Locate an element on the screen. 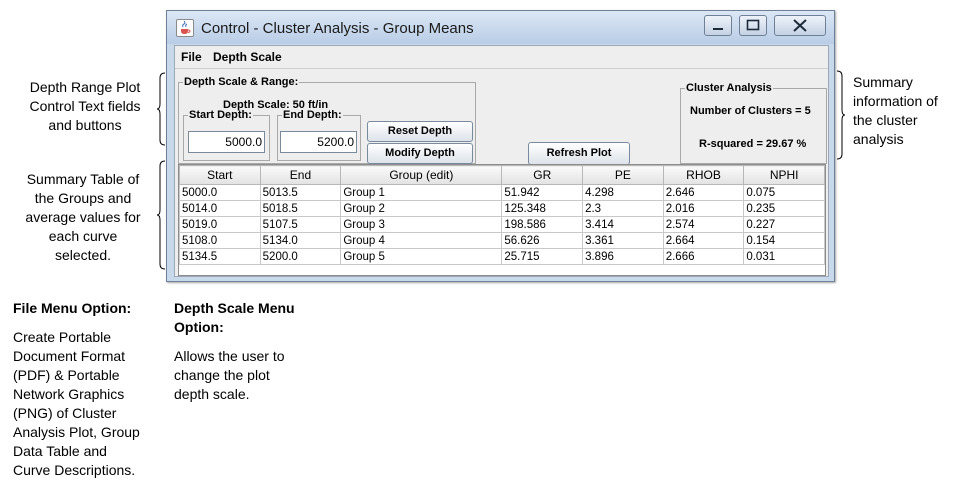  depth-range-legend: Depth Scale & Range: is located at coordinates (241, 82).